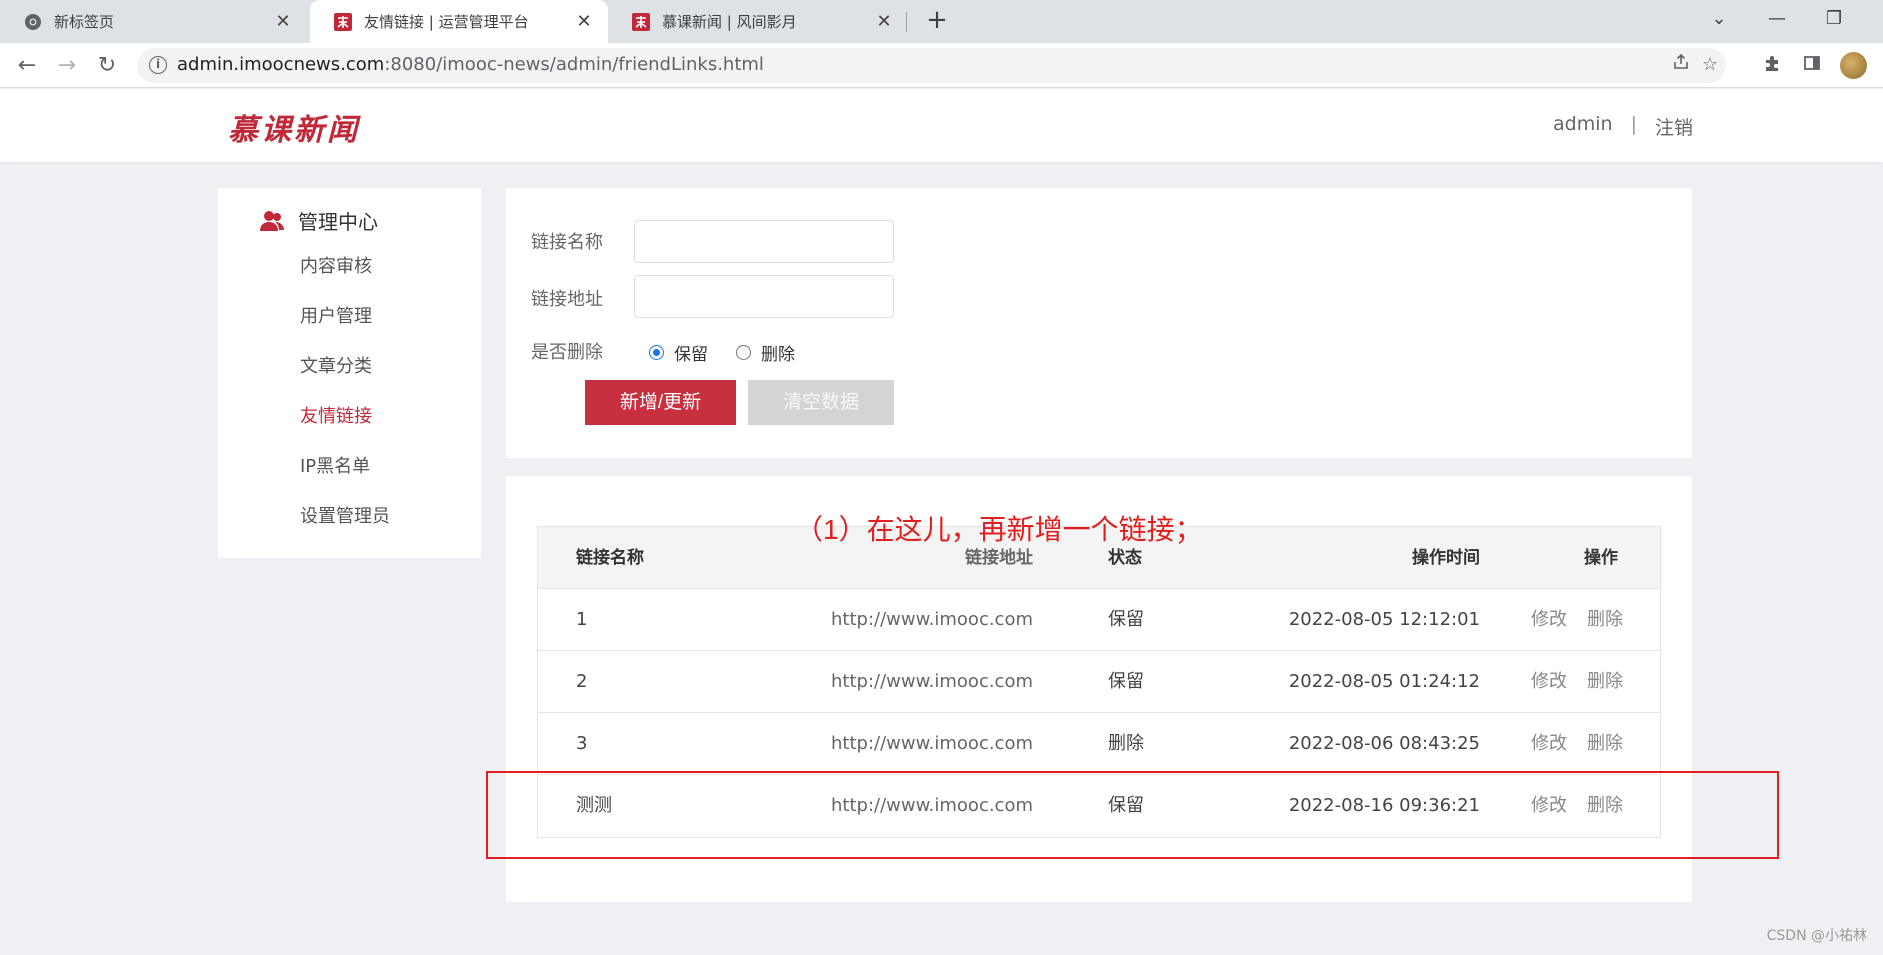  What do you see at coordinates (335, 465) in the screenshot?
I see `sidebar-item-ip-blacklist: IP黑名单` at bounding box center [335, 465].